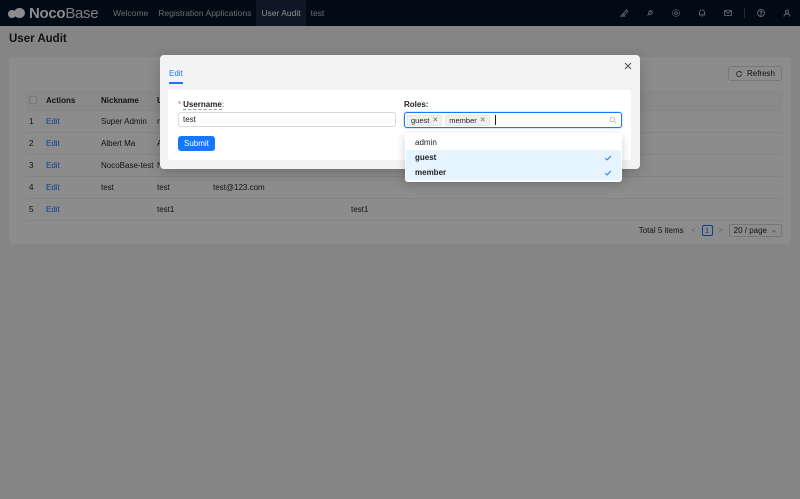 This screenshot has height=499, width=800. I want to click on role-option-admin: admin, so click(513, 142).